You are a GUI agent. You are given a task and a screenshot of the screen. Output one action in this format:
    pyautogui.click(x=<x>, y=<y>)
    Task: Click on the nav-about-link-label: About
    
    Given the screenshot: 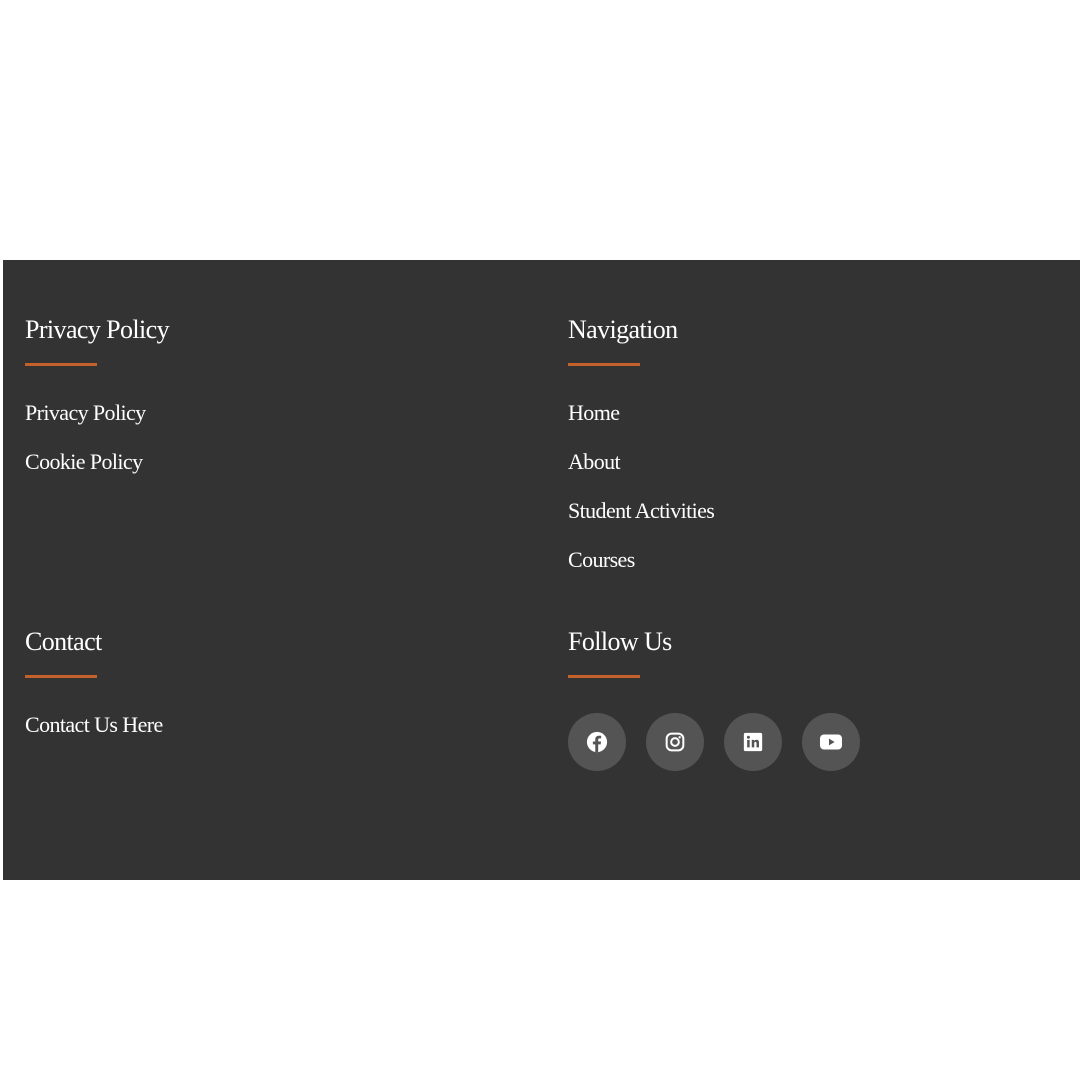 What is the action you would take?
    pyautogui.click(x=594, y=462)
    